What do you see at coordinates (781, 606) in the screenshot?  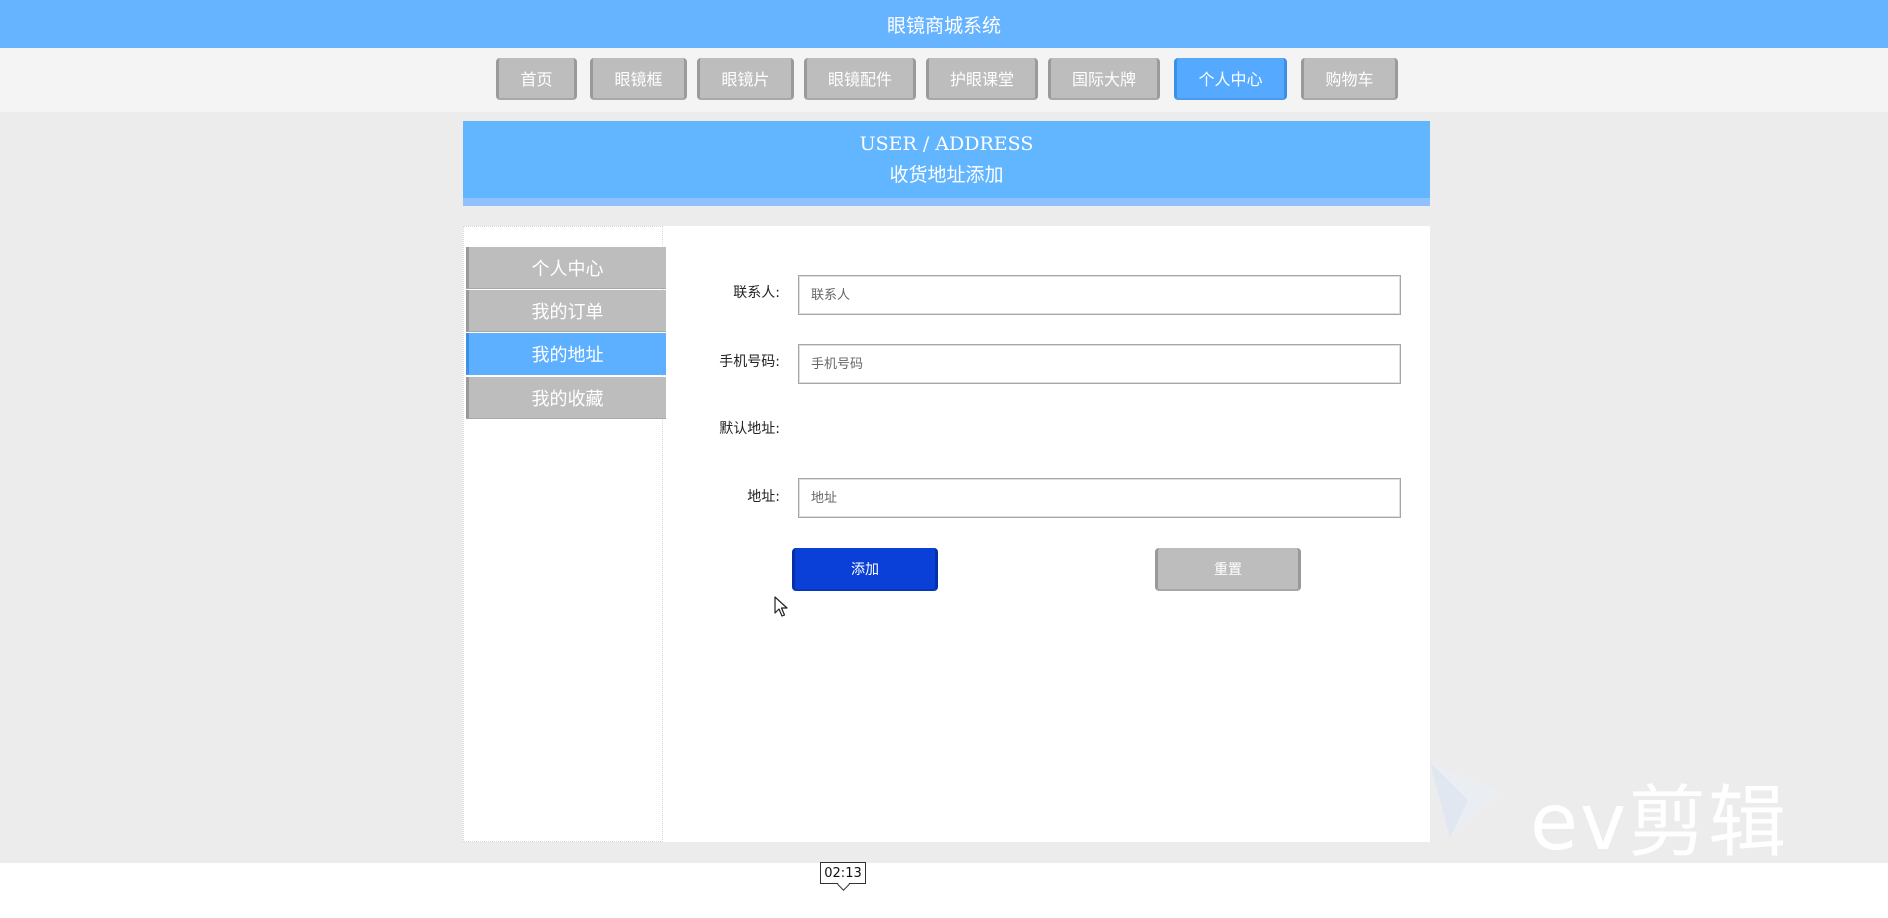 I see `mouse-cursor-icon` at bounding box center [781, 606].